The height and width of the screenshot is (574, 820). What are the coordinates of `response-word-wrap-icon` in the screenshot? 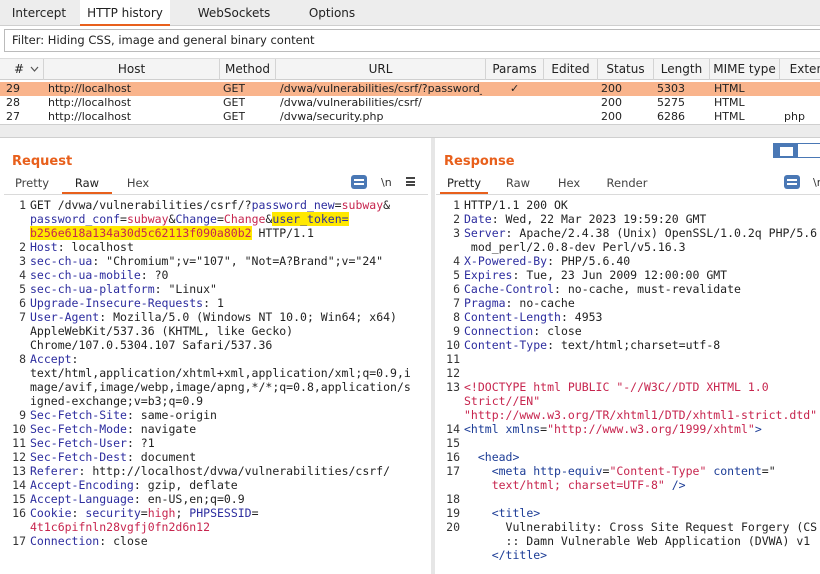 It's located at (792, 182).